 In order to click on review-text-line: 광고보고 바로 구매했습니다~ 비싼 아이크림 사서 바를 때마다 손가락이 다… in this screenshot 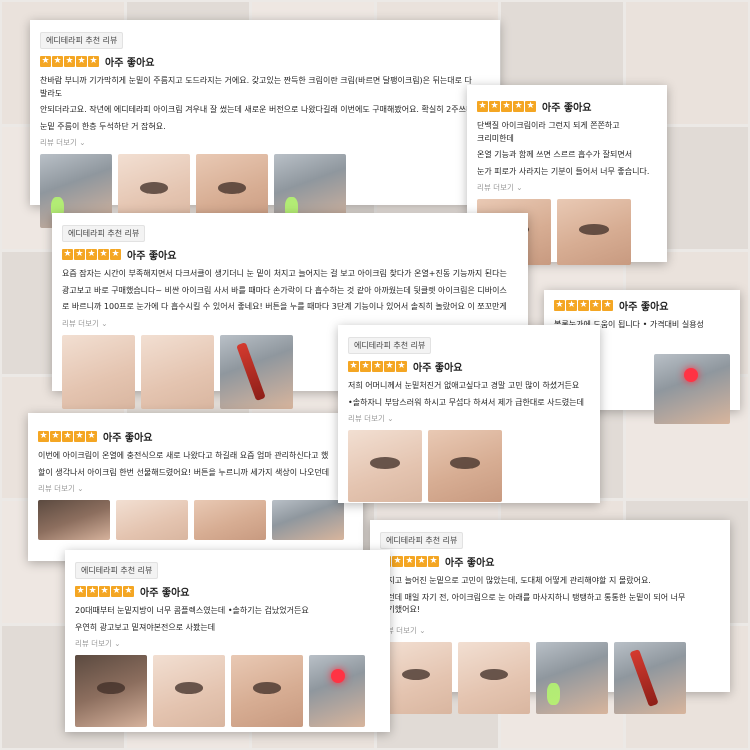, I will do `click(284, 290)`.